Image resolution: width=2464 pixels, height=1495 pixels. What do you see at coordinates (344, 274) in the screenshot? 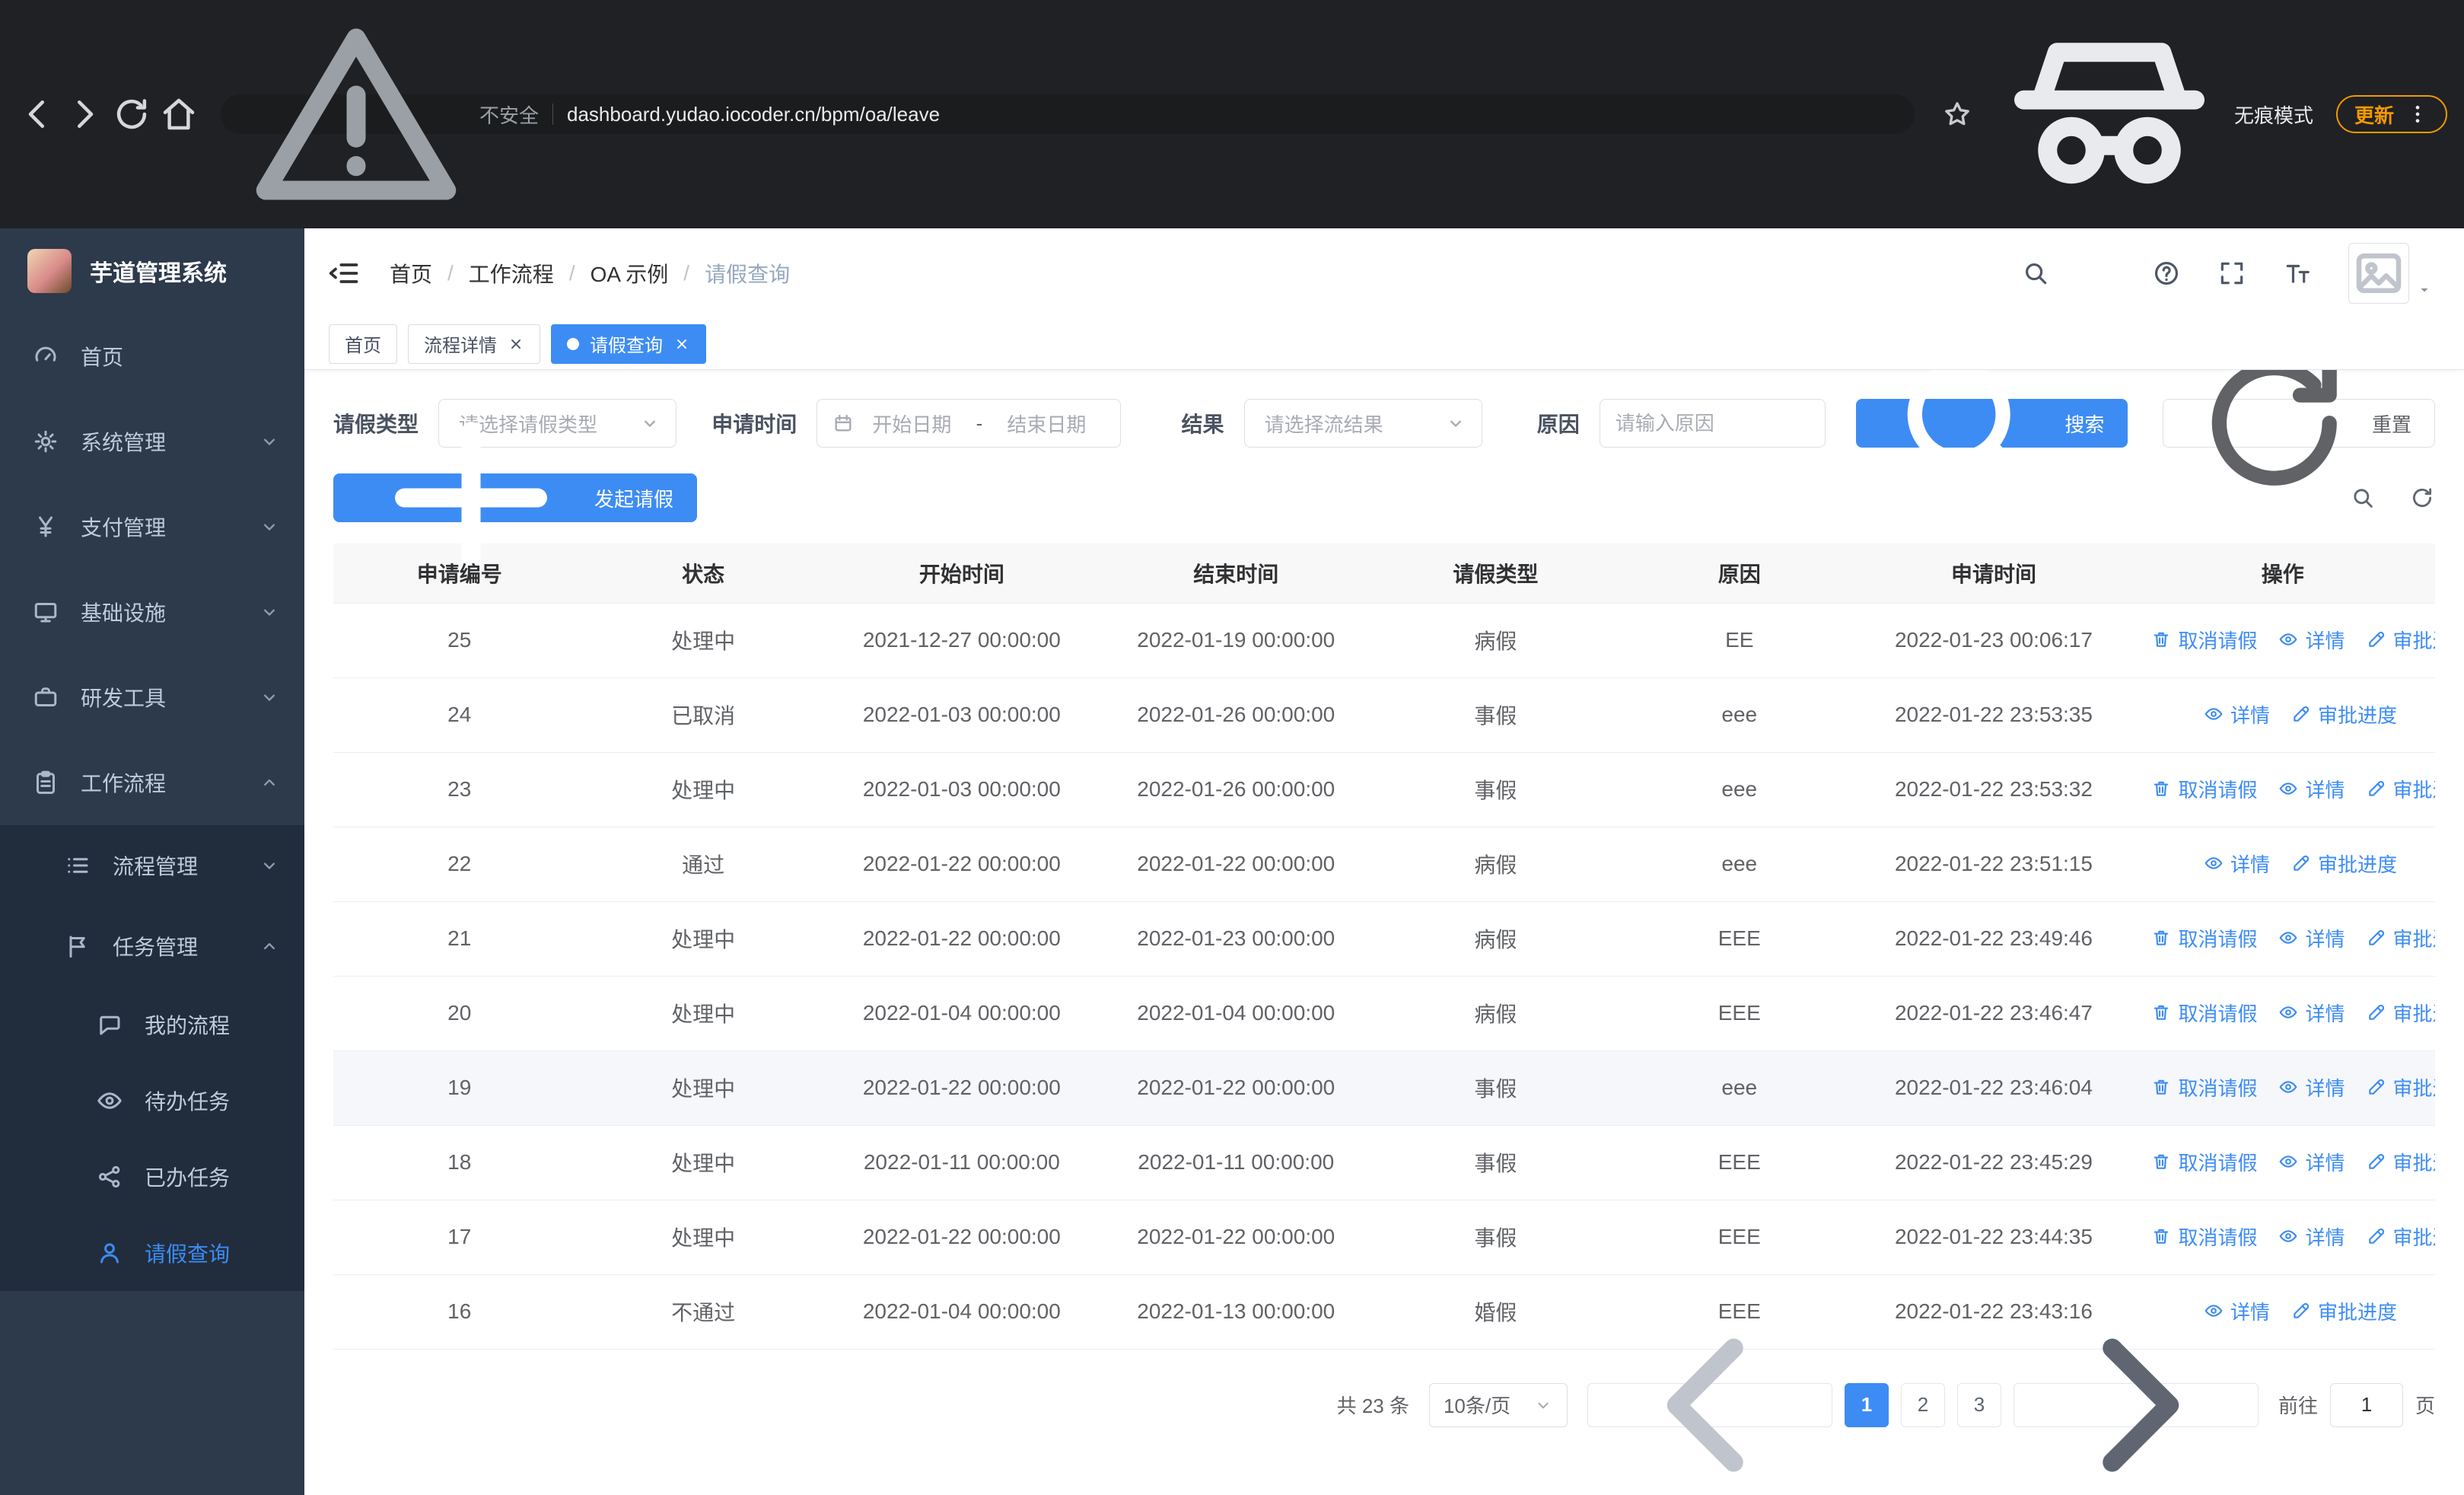
I see `menu-fold-icon` at bounding box center [344, 274].